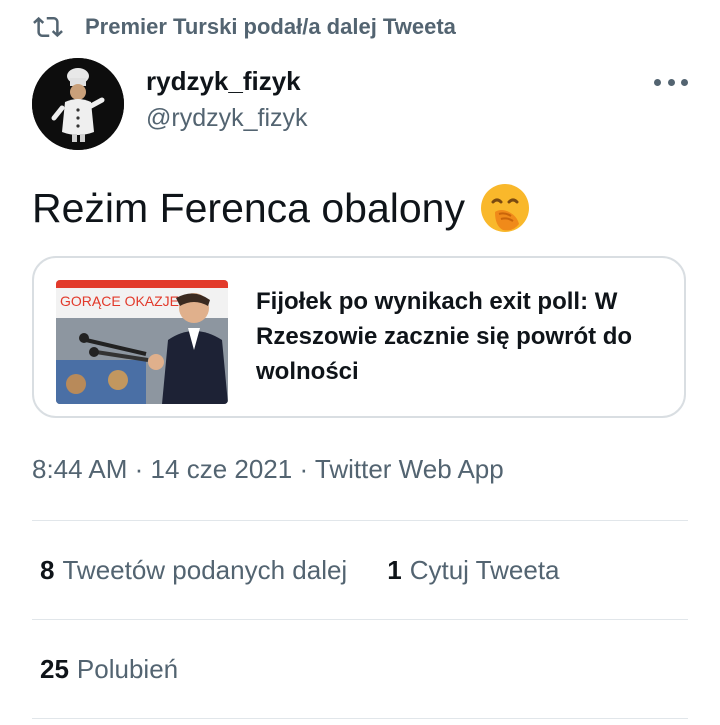  Describe the element at coordinates (127, 669) in the screenshot. I see `likes-label: Polubień` at that location.